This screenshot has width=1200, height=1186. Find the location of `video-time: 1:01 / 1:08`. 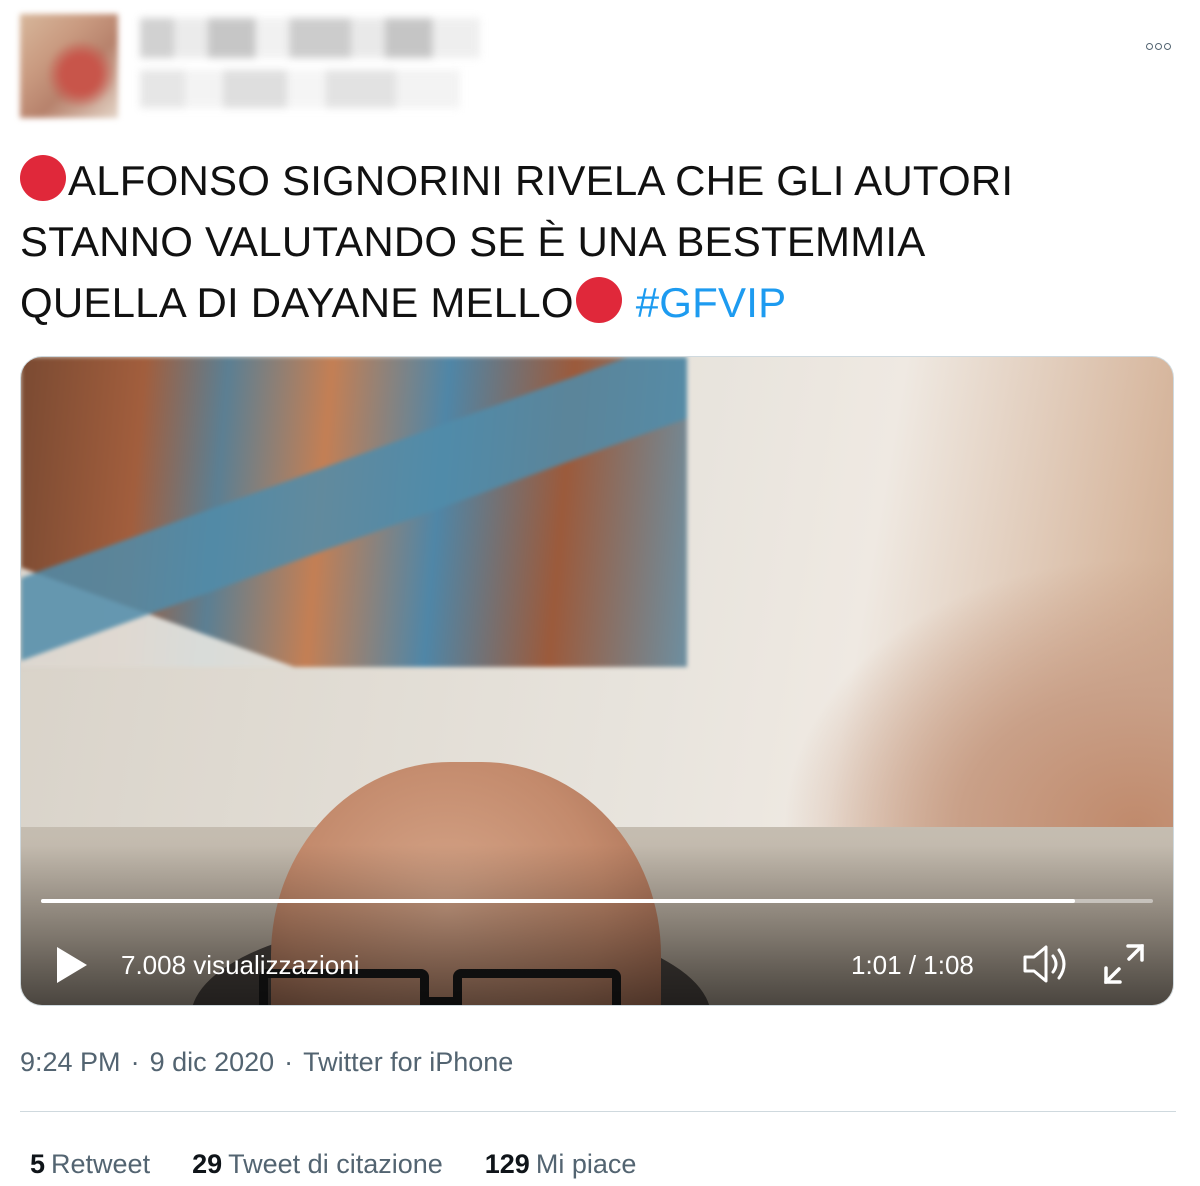

video-time: 1:01 / 1:08 is located at coordinates (912, 965).